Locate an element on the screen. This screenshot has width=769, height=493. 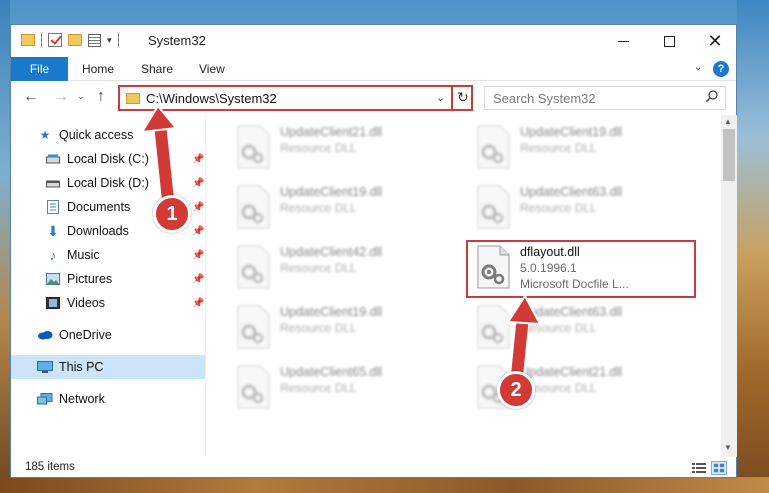
videos-icon is located at coordinates (53, 303).